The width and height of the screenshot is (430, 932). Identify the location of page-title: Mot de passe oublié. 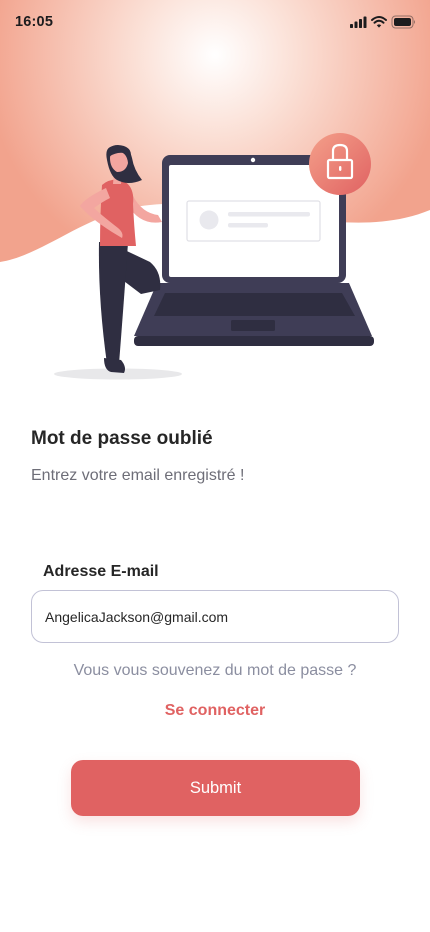
(122, 438).